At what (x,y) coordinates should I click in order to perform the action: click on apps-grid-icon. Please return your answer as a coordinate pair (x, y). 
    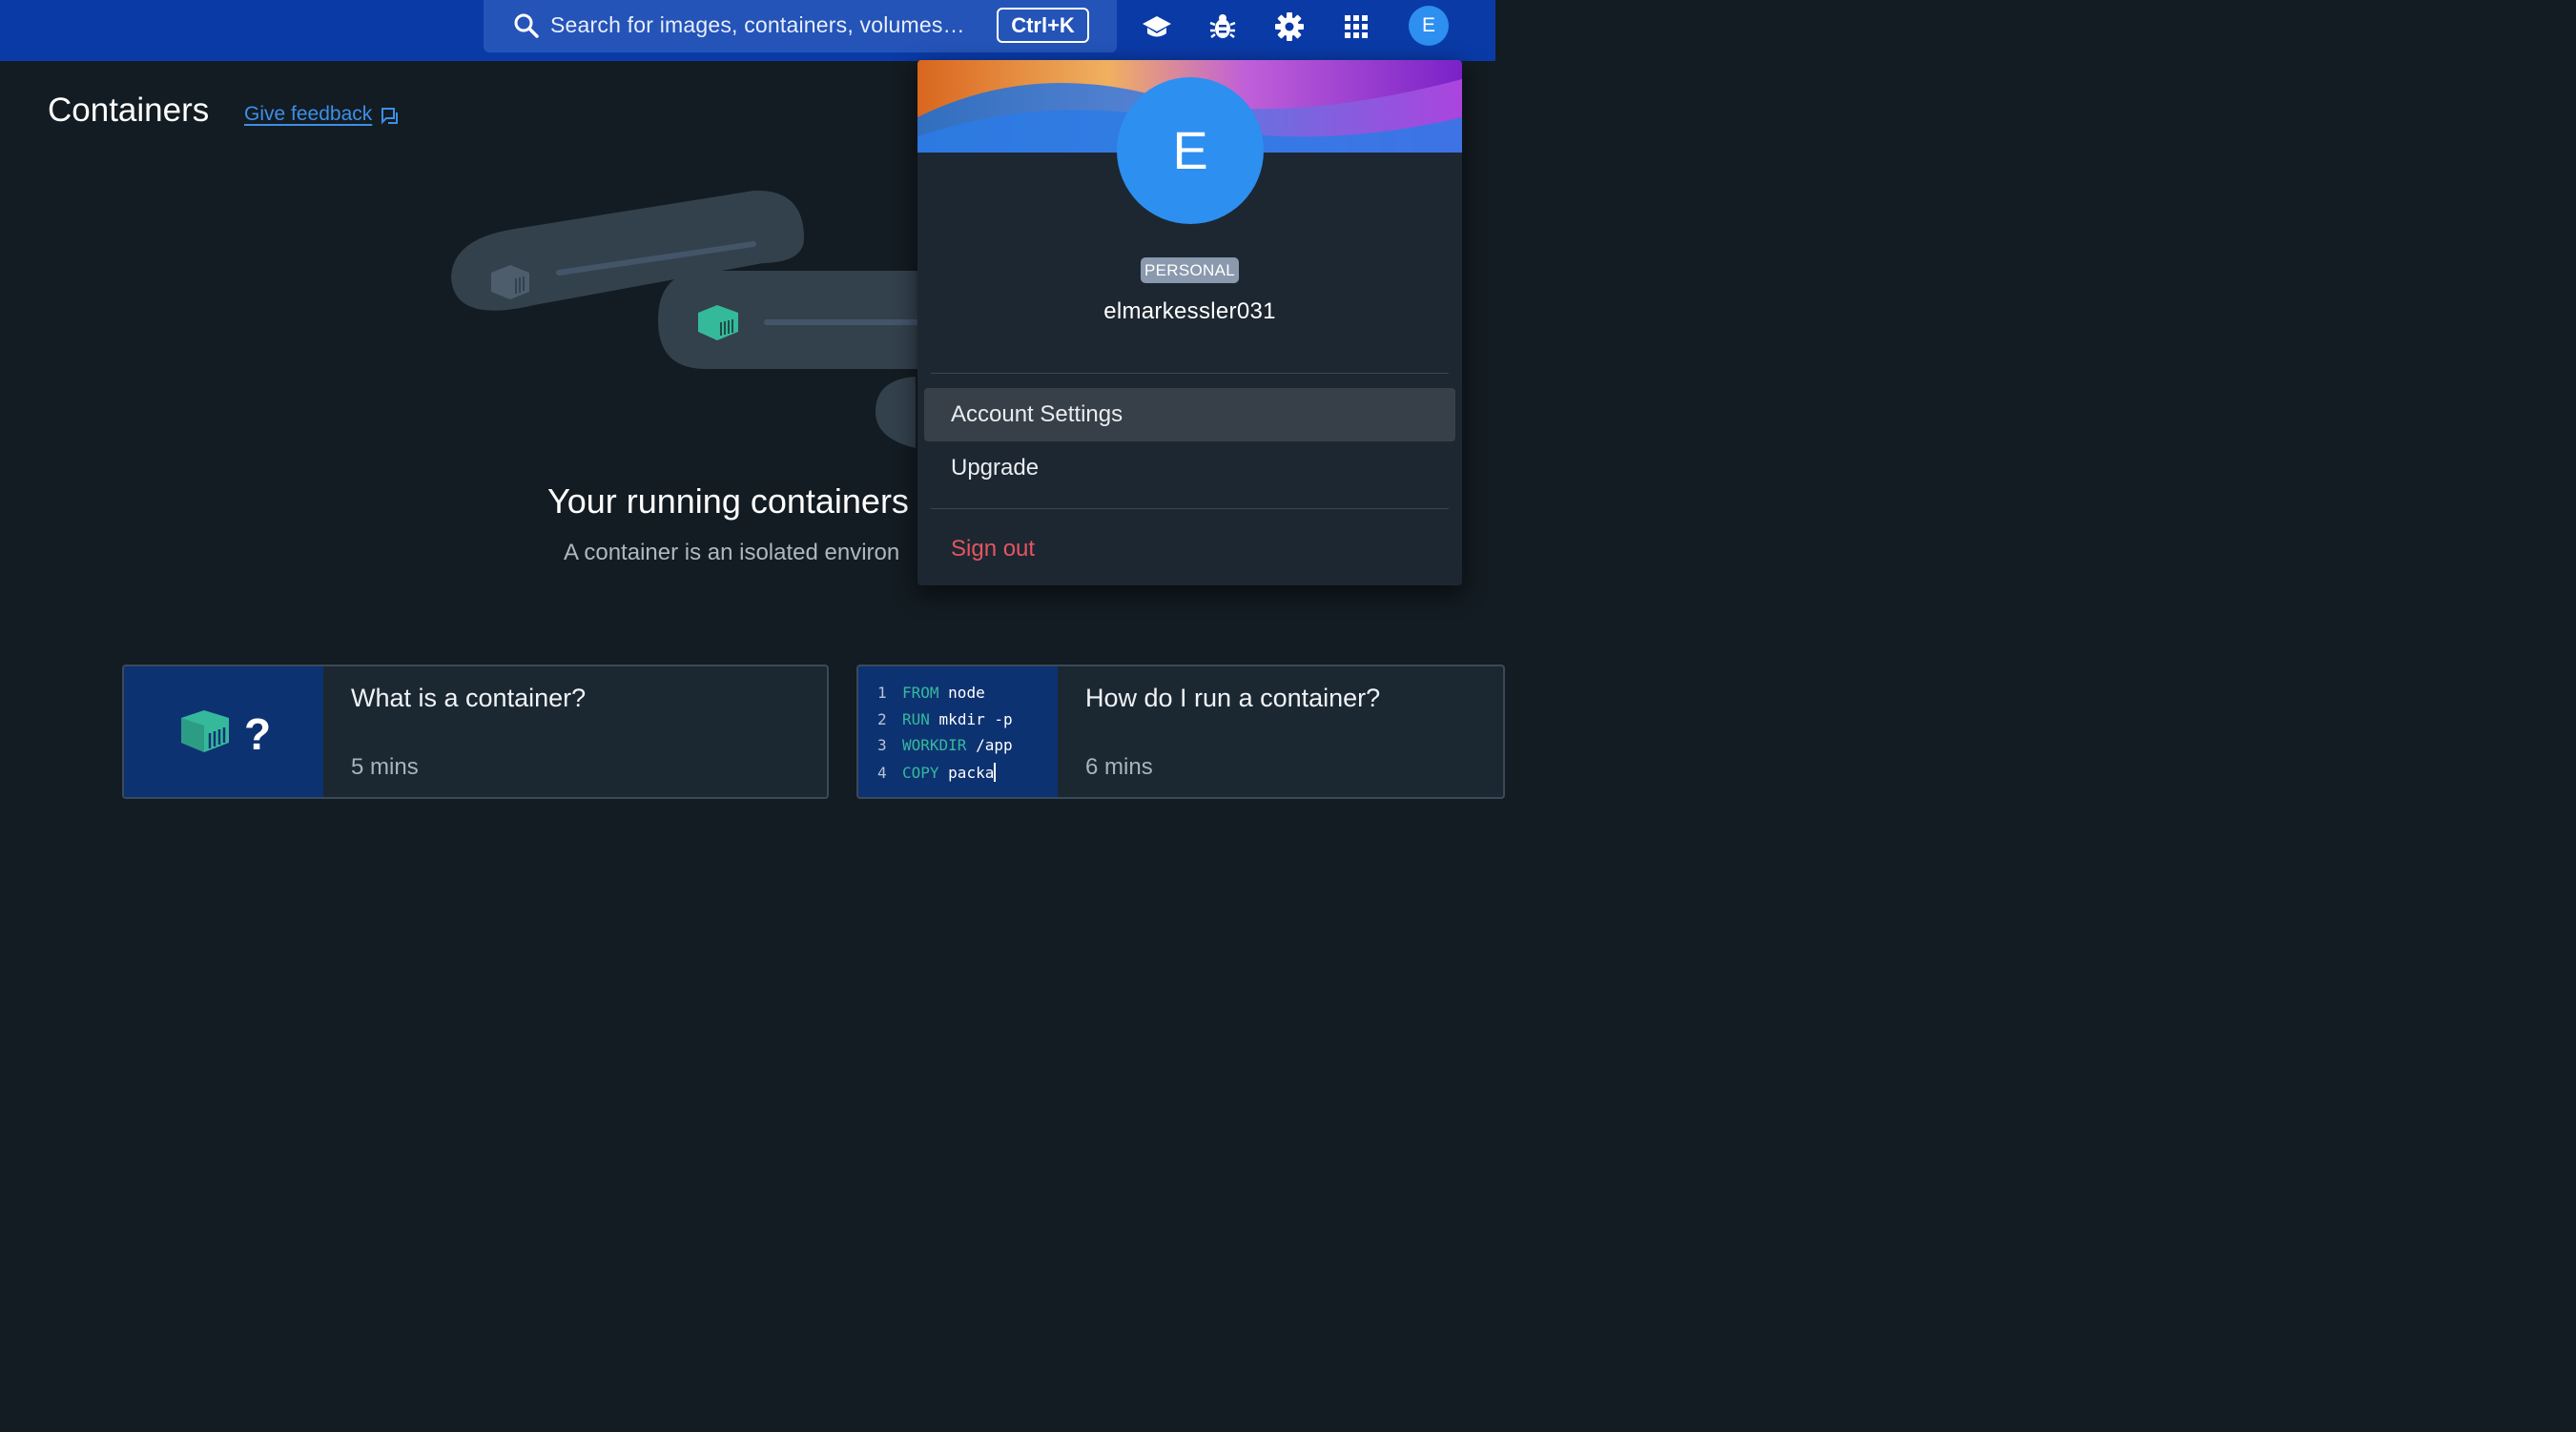
    Looking at the image, I should click on (1356, 26).